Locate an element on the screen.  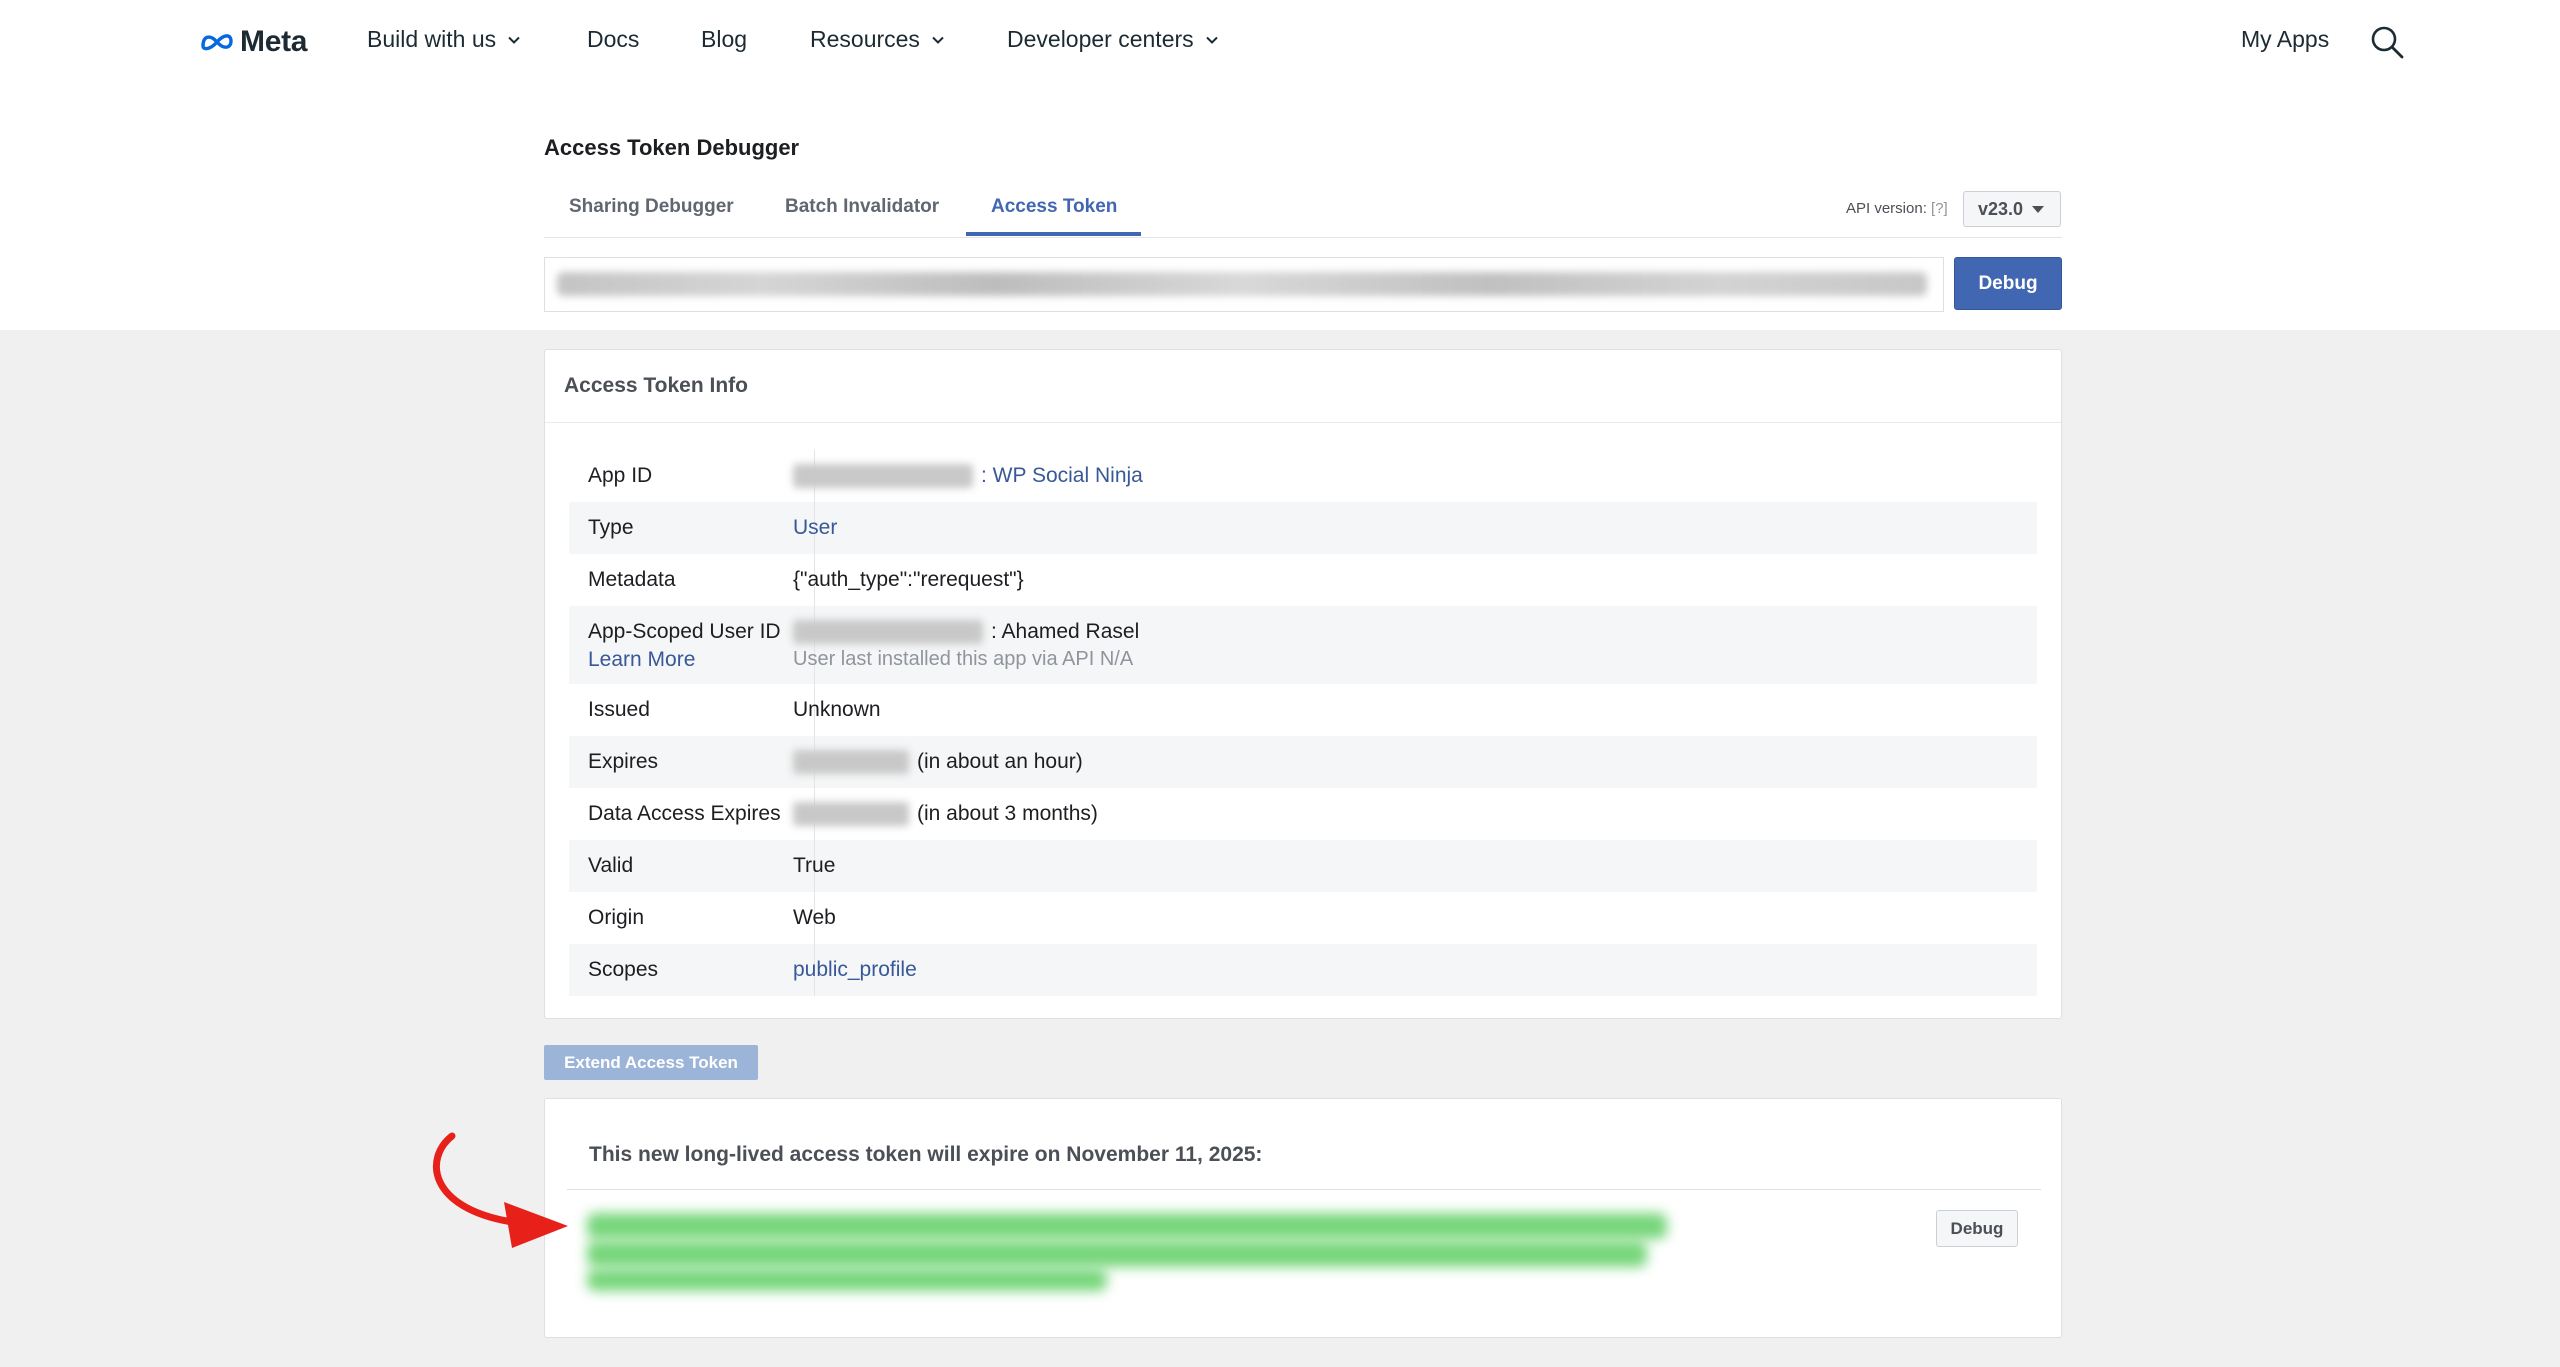
row-label: Expires is located at coordinates (623, 761).